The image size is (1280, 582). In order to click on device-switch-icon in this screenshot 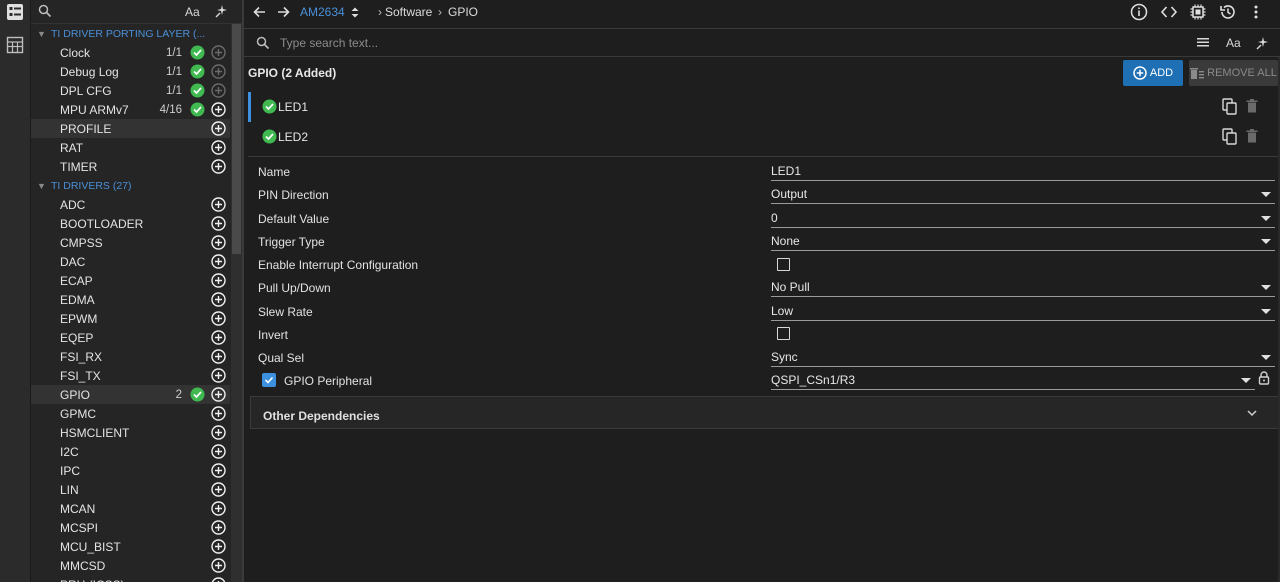, I will do `click(355, 12)`.